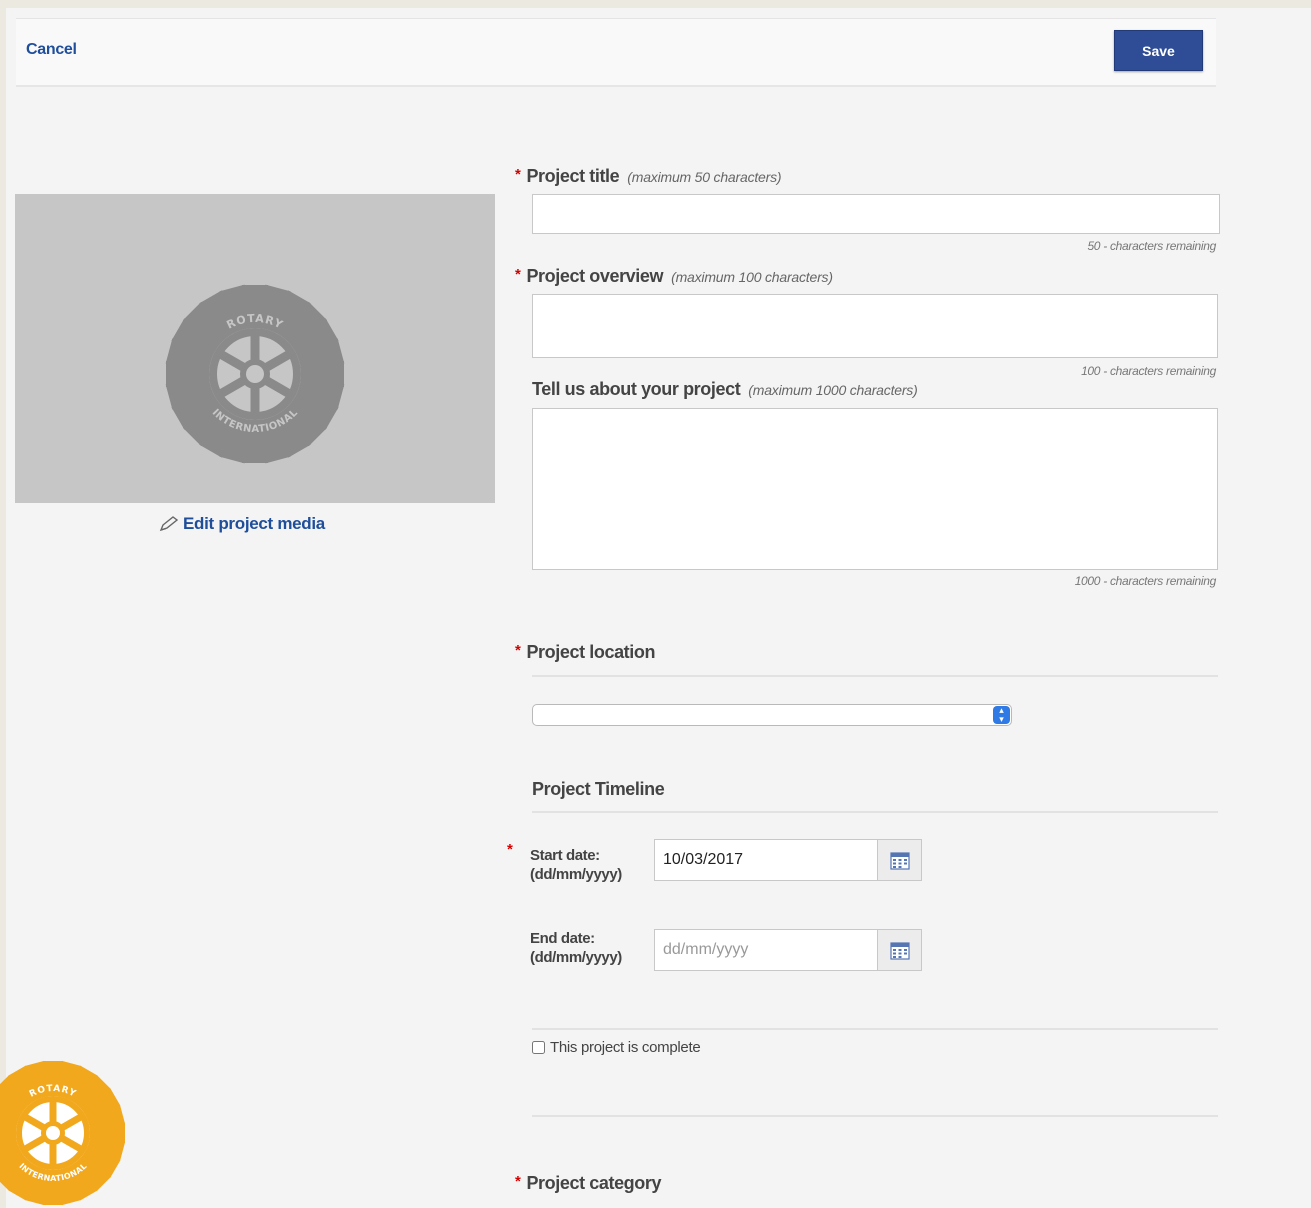  Describe the element at coordinates (875, 489) in the screenshot. I see `project-about-textarea` at that location.